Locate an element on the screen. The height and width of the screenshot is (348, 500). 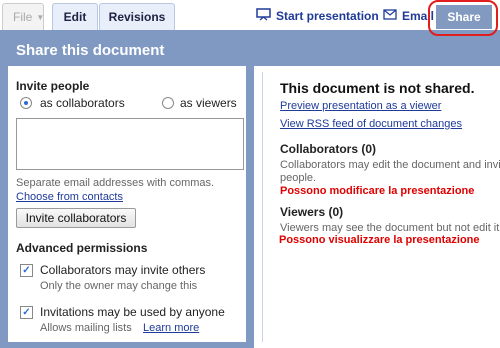
tab-revisions: Revisions is located at coordinates (137, 16).